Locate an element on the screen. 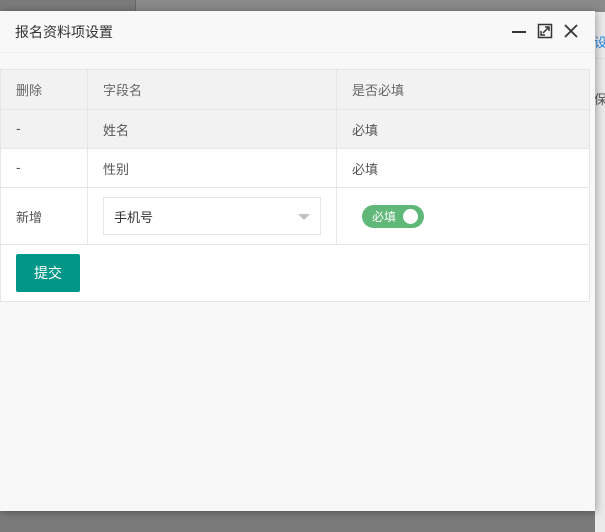 The image size is (605, 532). field-select-value: 手机号 is located at coordinates (134, 218).